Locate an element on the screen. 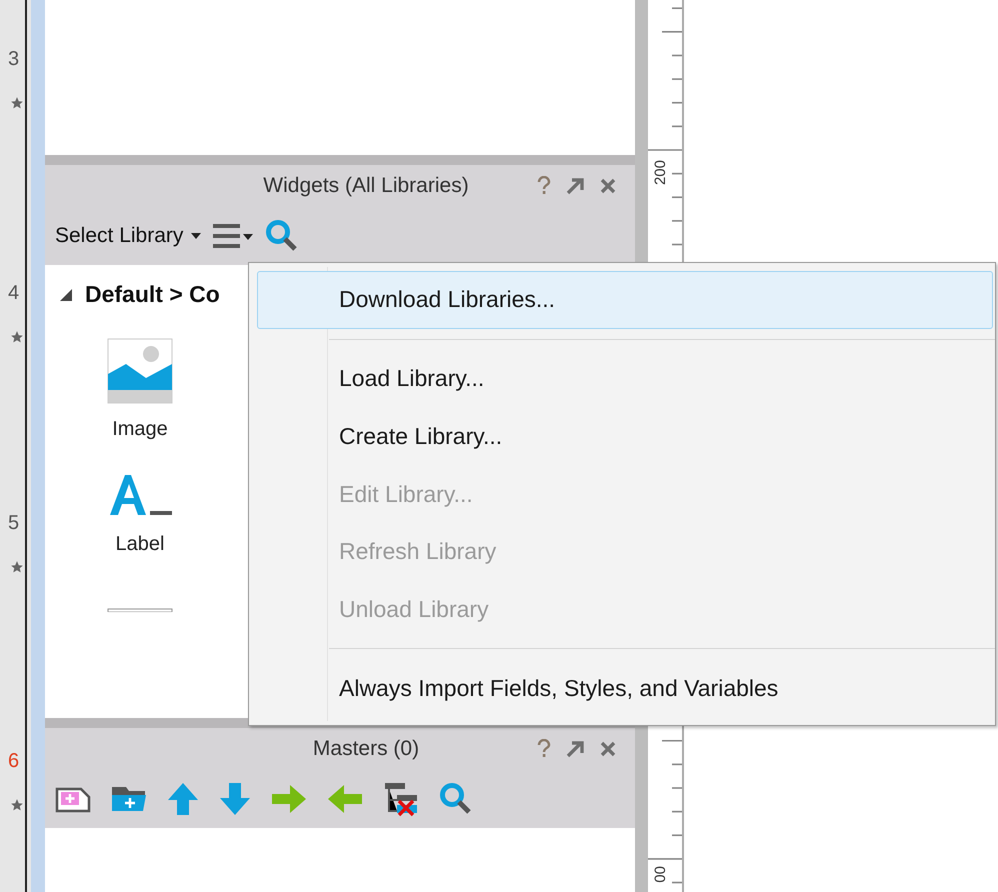 This screenshot has width=998, height=892. image-icon is located at coordinates (140, 371).